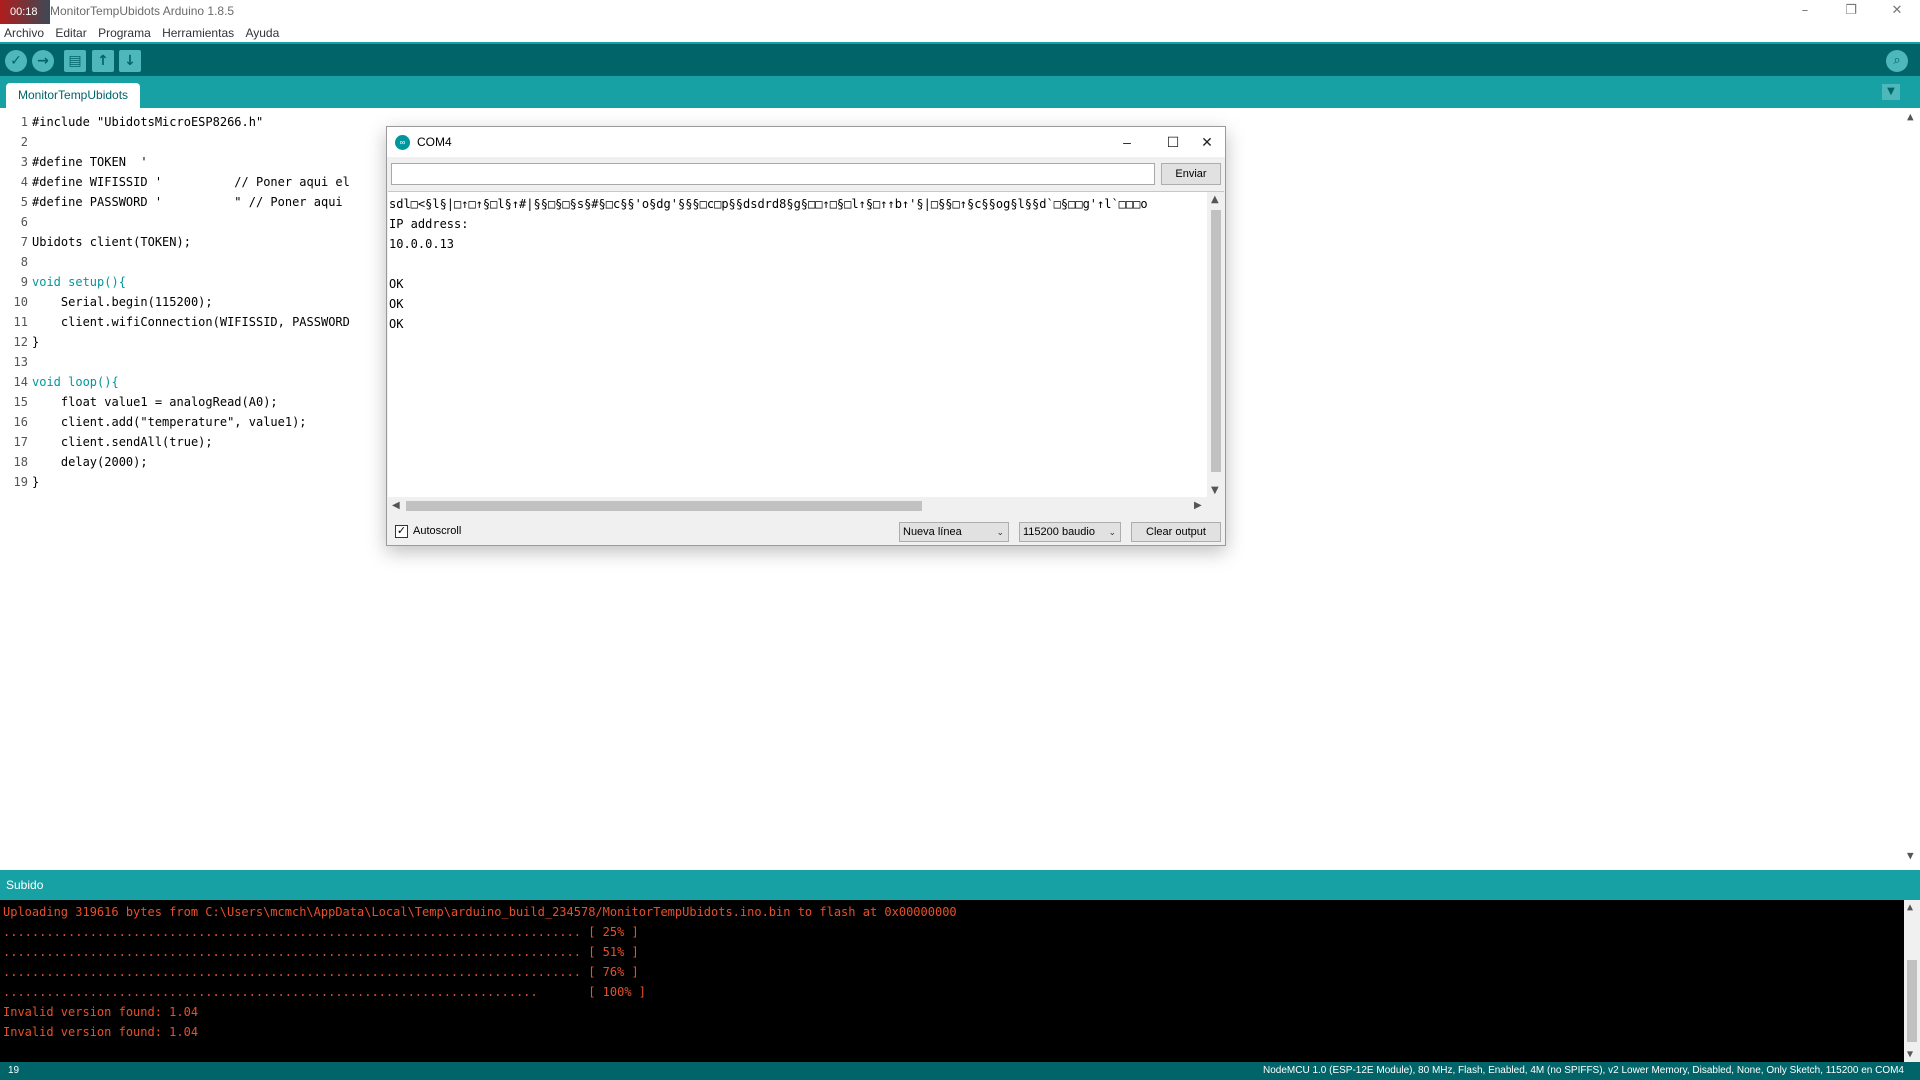 The height and width of the screenshot is (1080, 1920). Describe the element at coordinates (932, 532) in the screenshot. I see `line-ending-value: Nueva línea` at that location.